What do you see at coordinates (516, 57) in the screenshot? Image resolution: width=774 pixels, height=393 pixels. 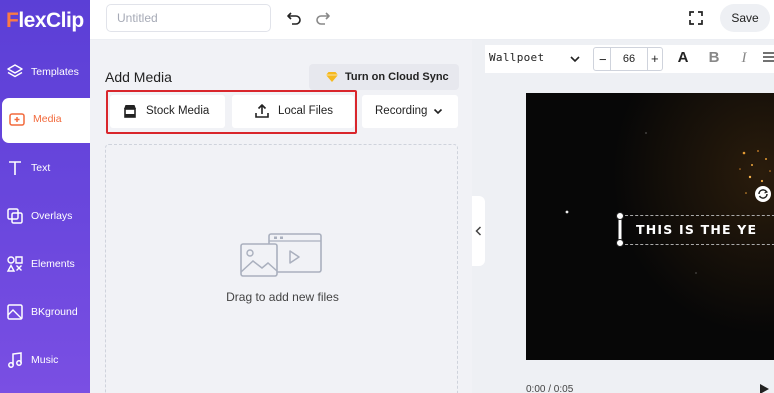 I see `font-select: Wallpoet` at bounding box center [516, 57].